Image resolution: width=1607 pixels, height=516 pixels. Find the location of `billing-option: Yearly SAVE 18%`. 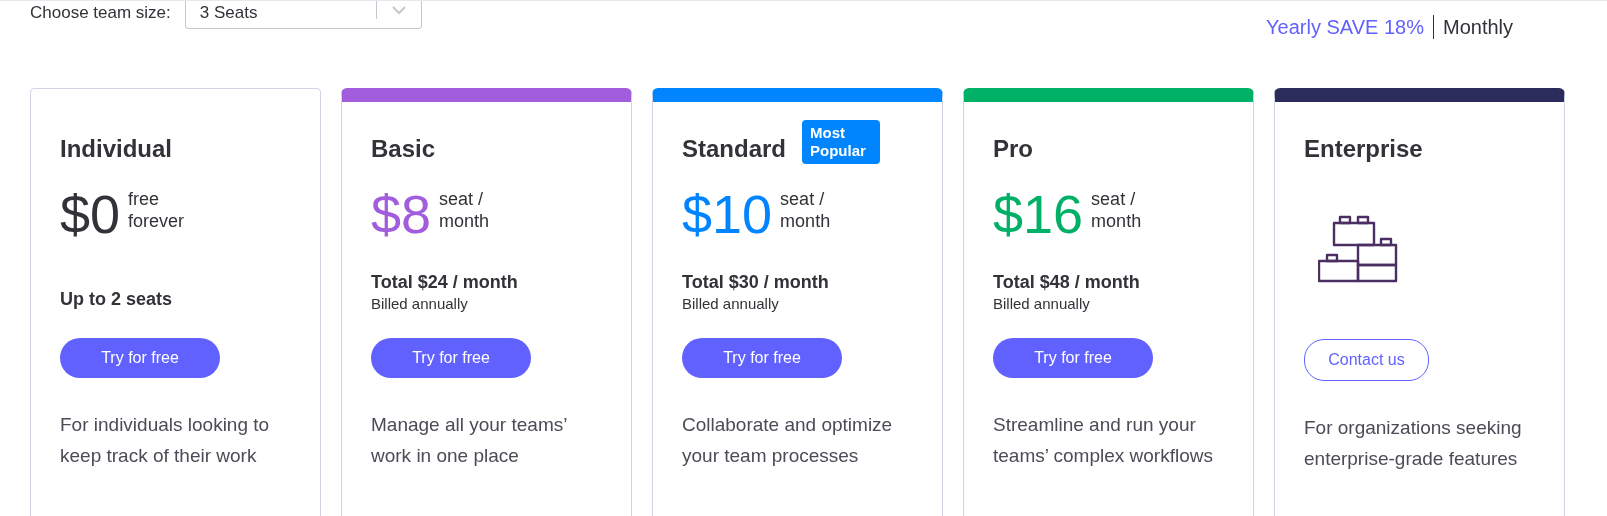

billing-option: Yearly SAVE 18% is located at coordinates (1345, 27).